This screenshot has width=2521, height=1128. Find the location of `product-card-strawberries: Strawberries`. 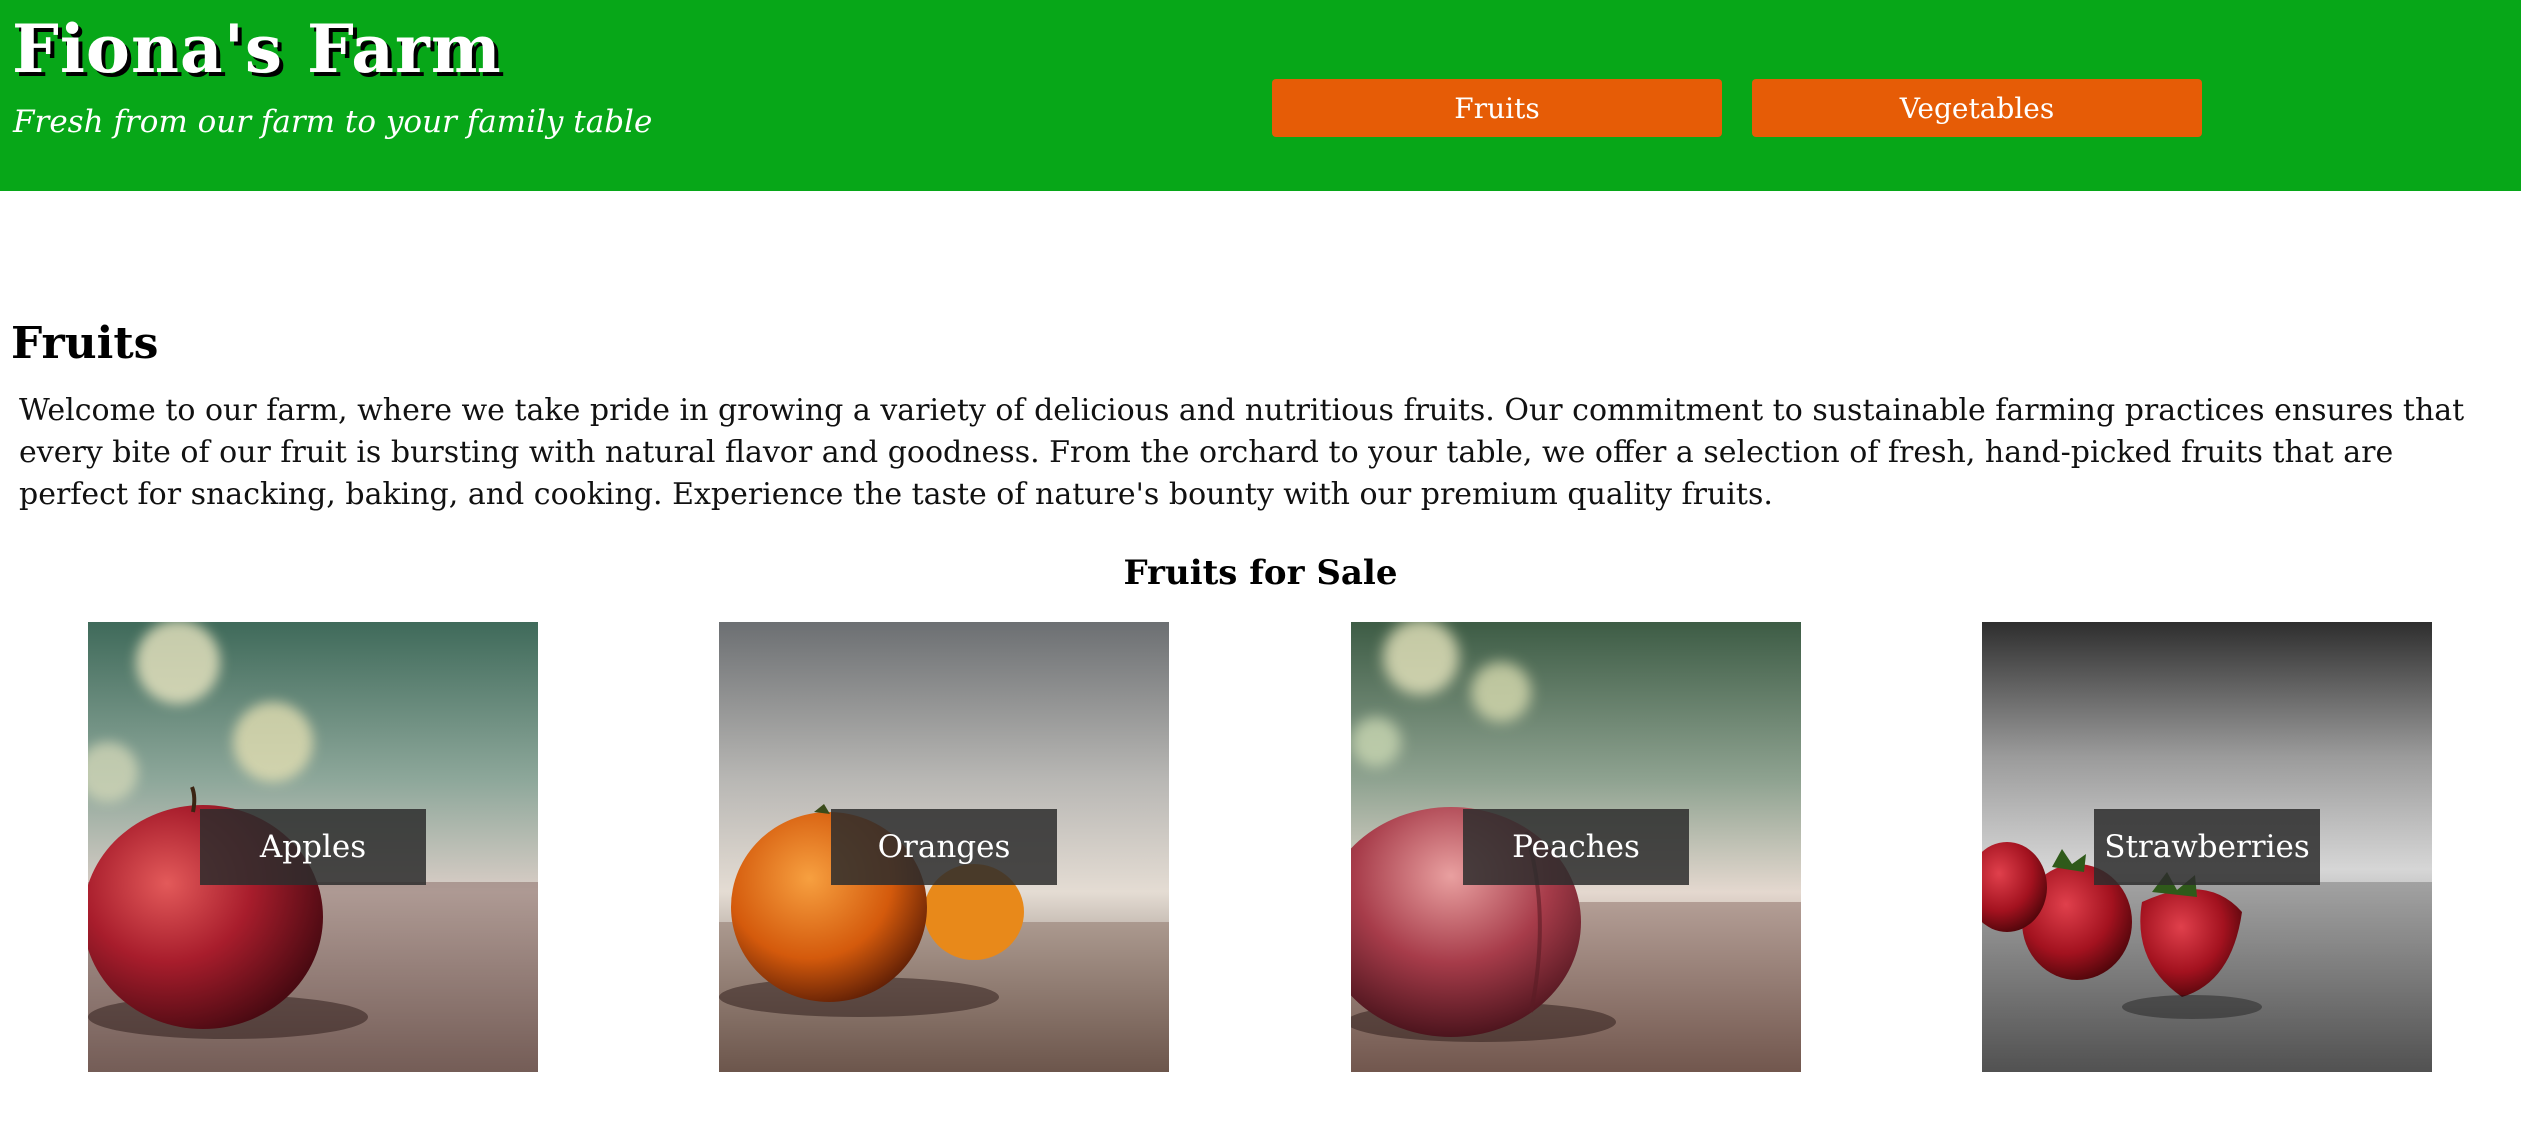

product-card-strawberries: Strawberries is located at coordinates (2207, 847).